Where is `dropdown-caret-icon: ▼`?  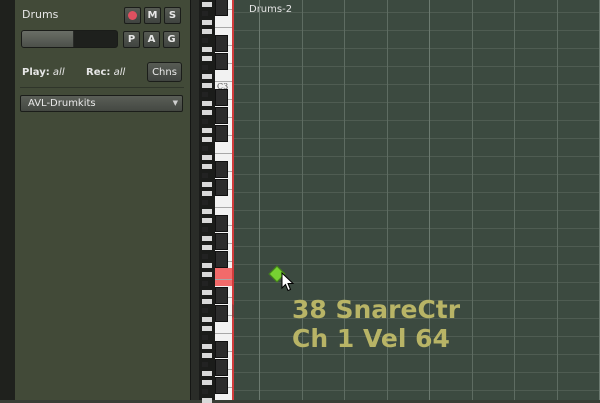
dropdown-caret-icon: ▼ is located at coordinates (175, 103).